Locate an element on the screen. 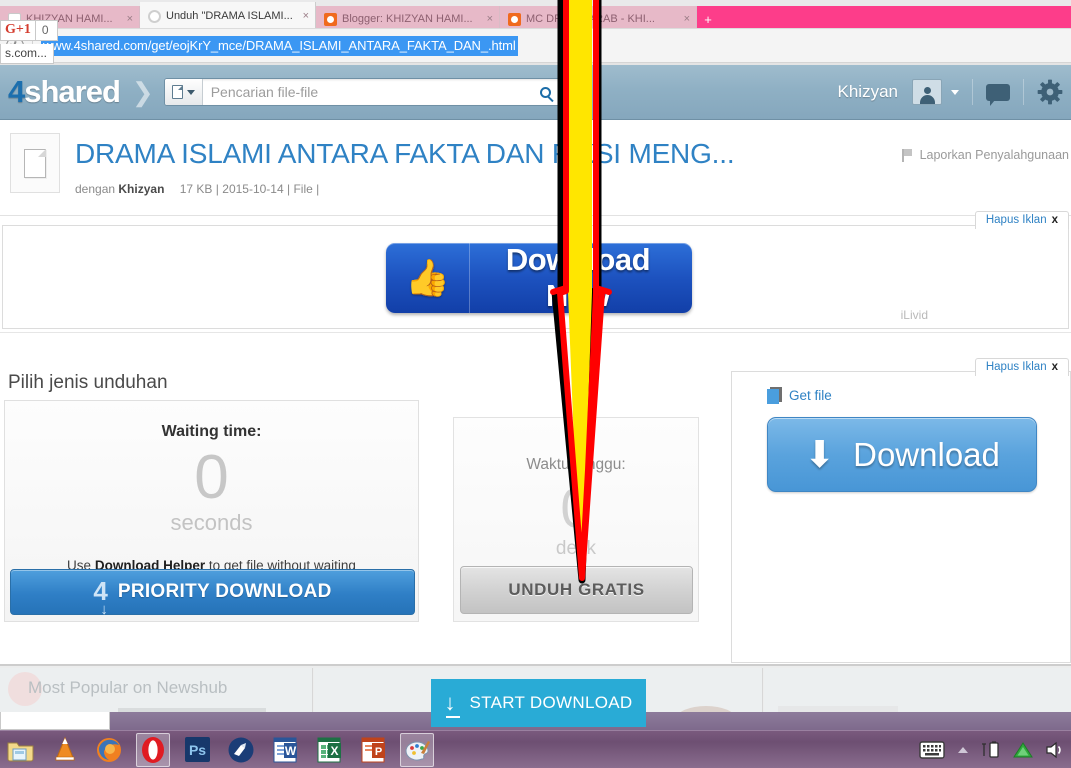 This screenshot has width=1071, height=768. get-file-link: Get file is located at coordinates (918, 395).